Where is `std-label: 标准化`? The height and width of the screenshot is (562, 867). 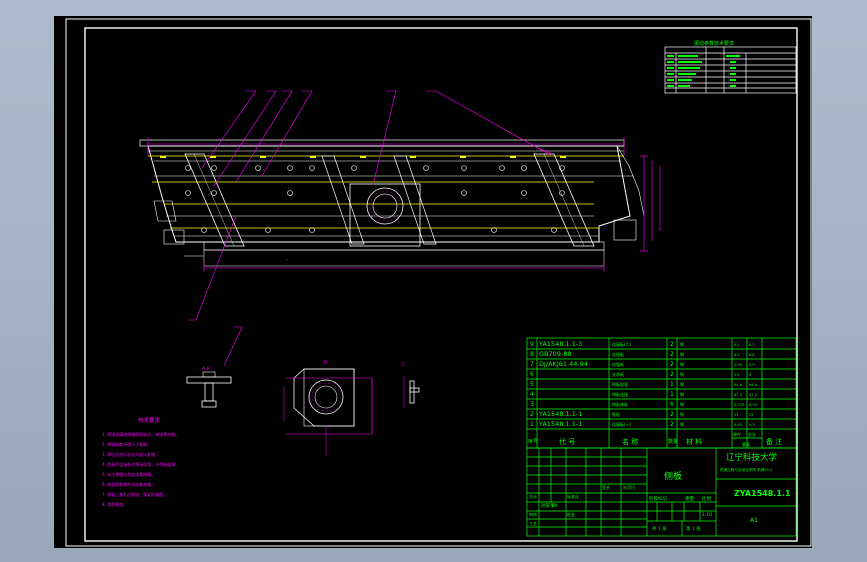
std-label: 标准化 is located at coordinates (573, 496).